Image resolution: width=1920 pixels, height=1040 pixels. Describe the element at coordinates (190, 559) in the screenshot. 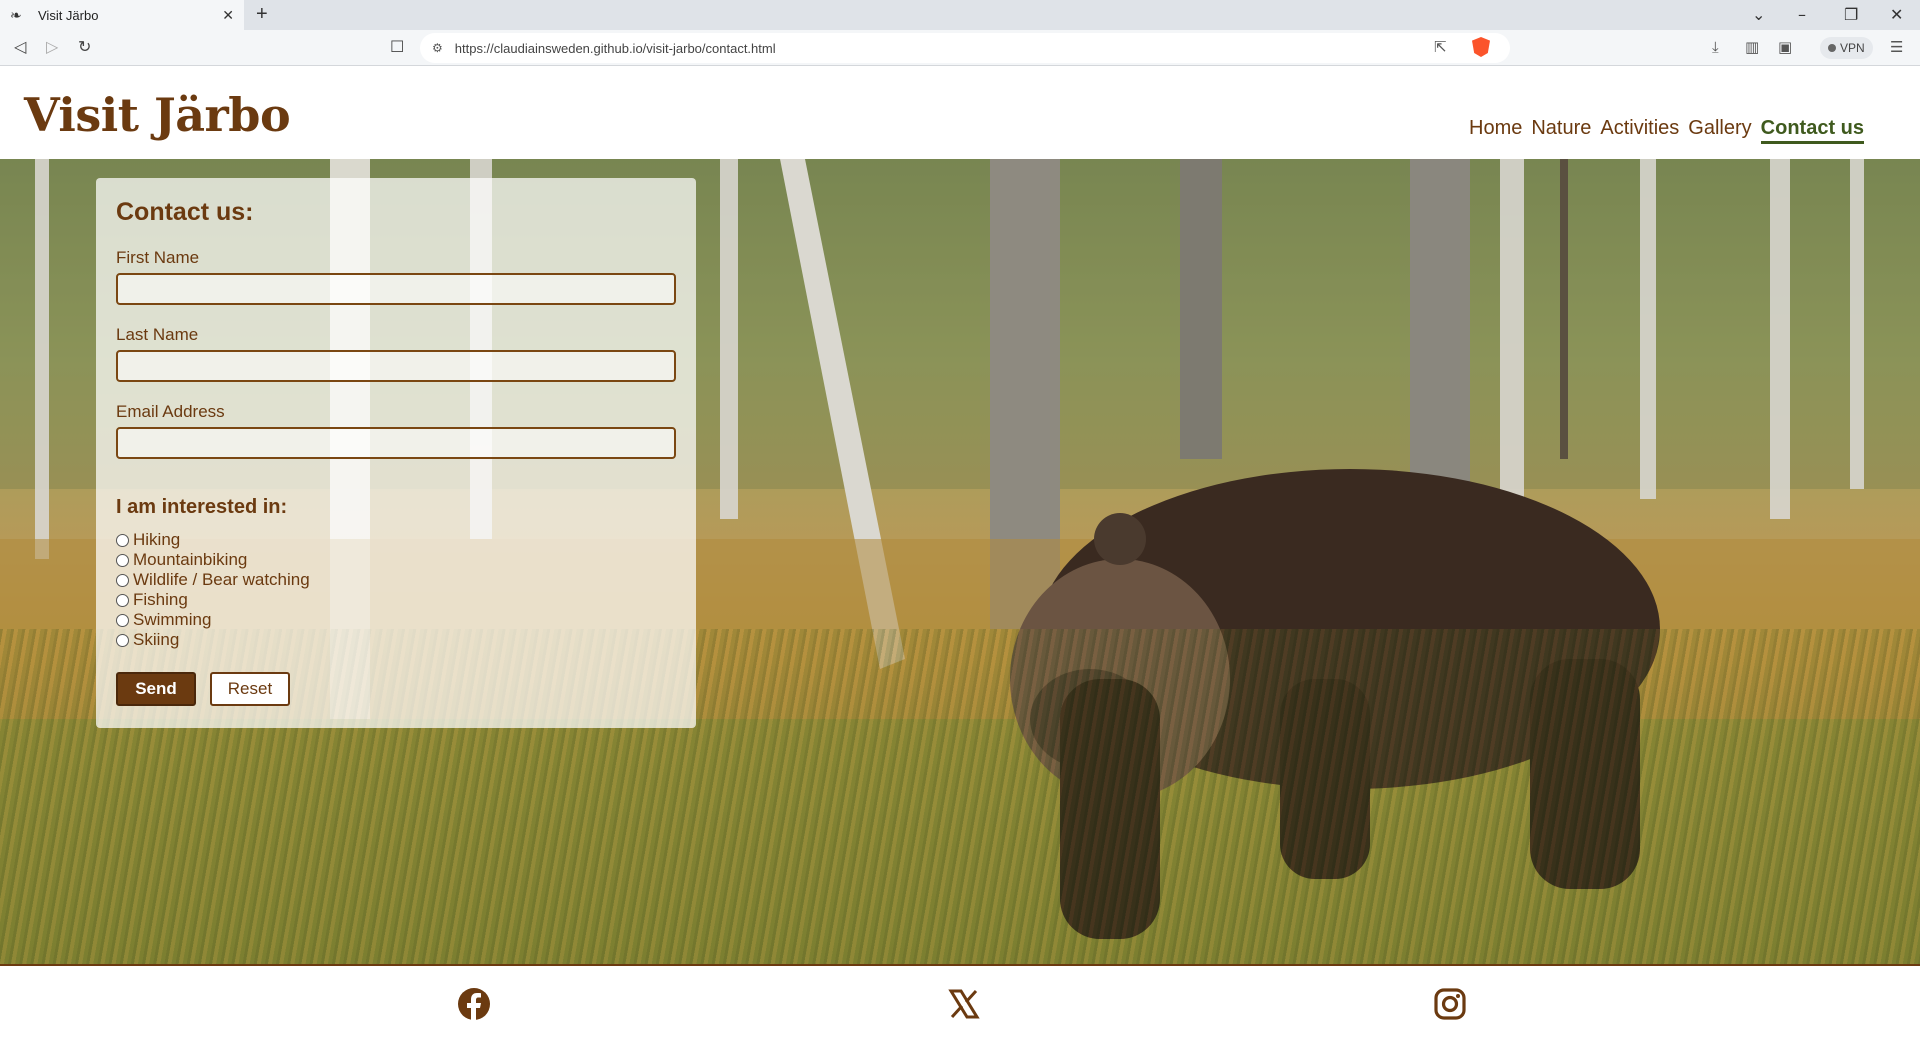

I see `option-label: Mountainbiking` at that location.